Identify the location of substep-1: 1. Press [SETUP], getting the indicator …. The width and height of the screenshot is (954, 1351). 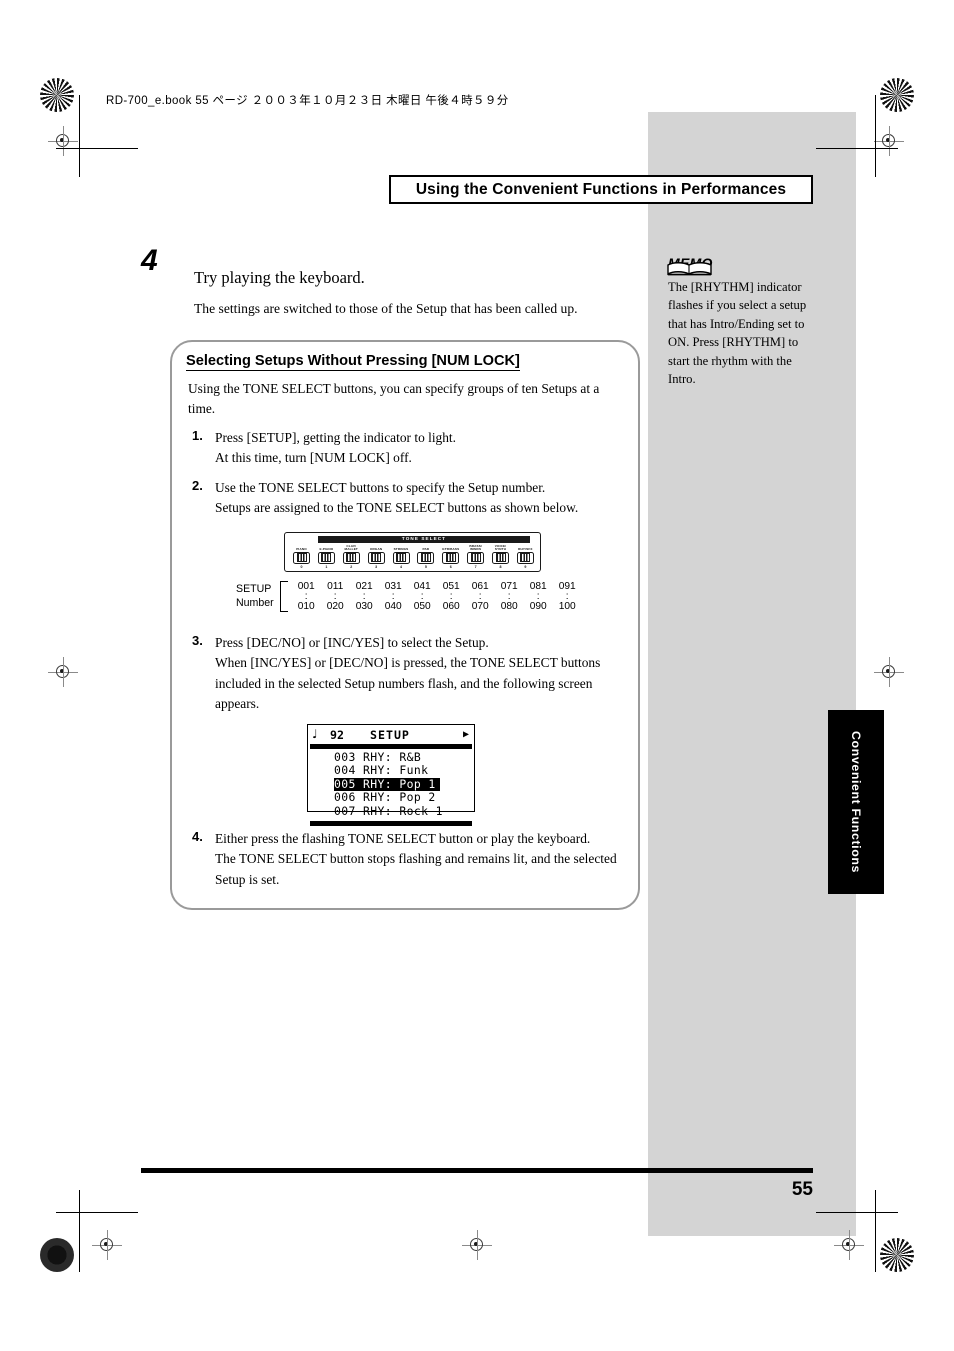
(412, 448).